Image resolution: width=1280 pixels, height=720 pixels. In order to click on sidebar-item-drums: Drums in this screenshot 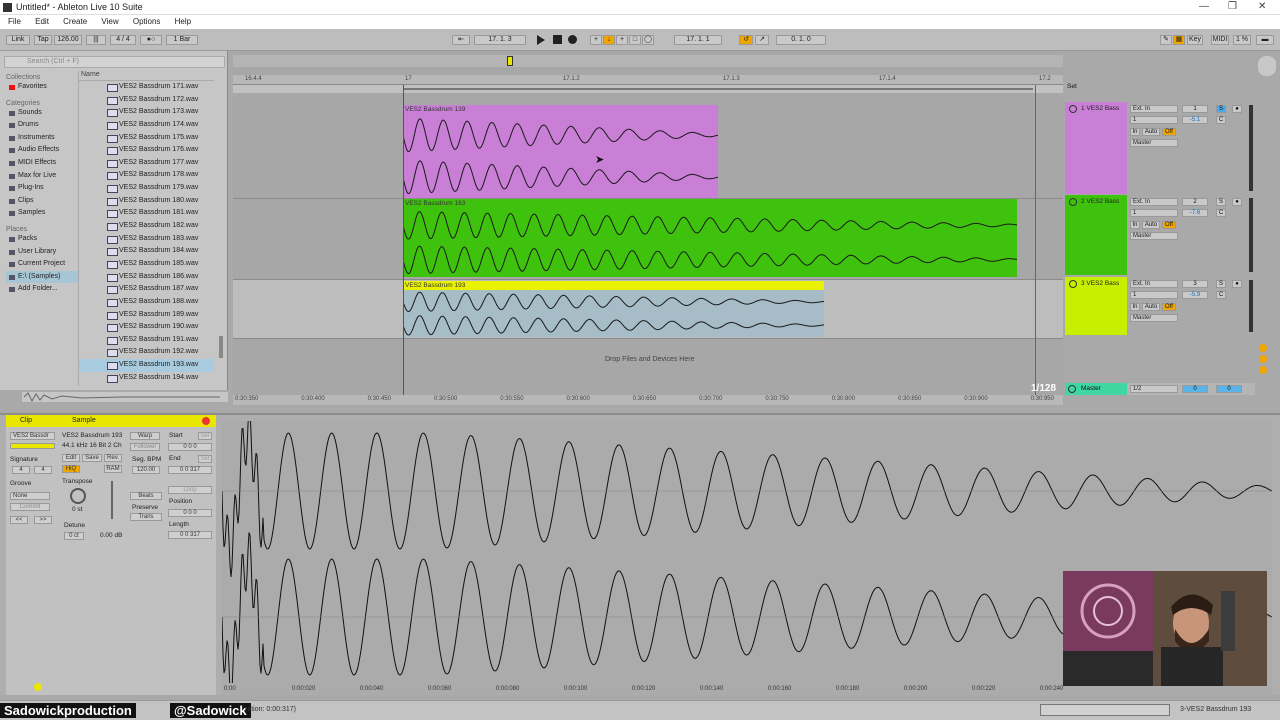, I will do `click(42, 125)`.